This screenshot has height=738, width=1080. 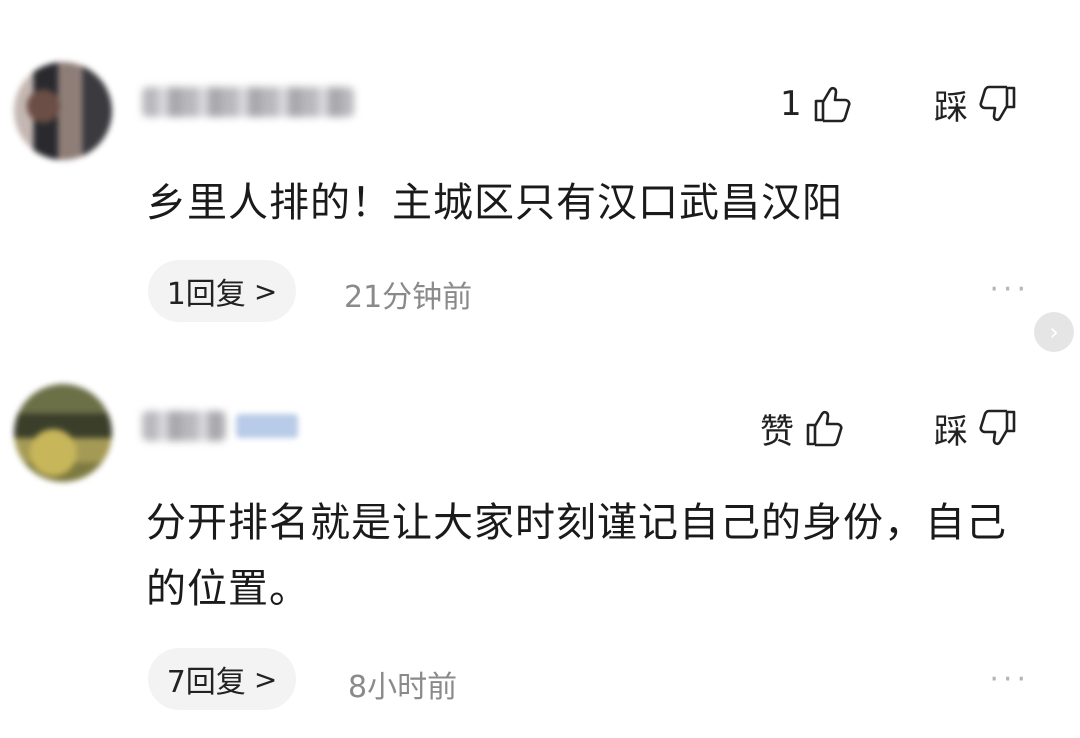 I want to click on username-blurred, so click(x=220, y=426).